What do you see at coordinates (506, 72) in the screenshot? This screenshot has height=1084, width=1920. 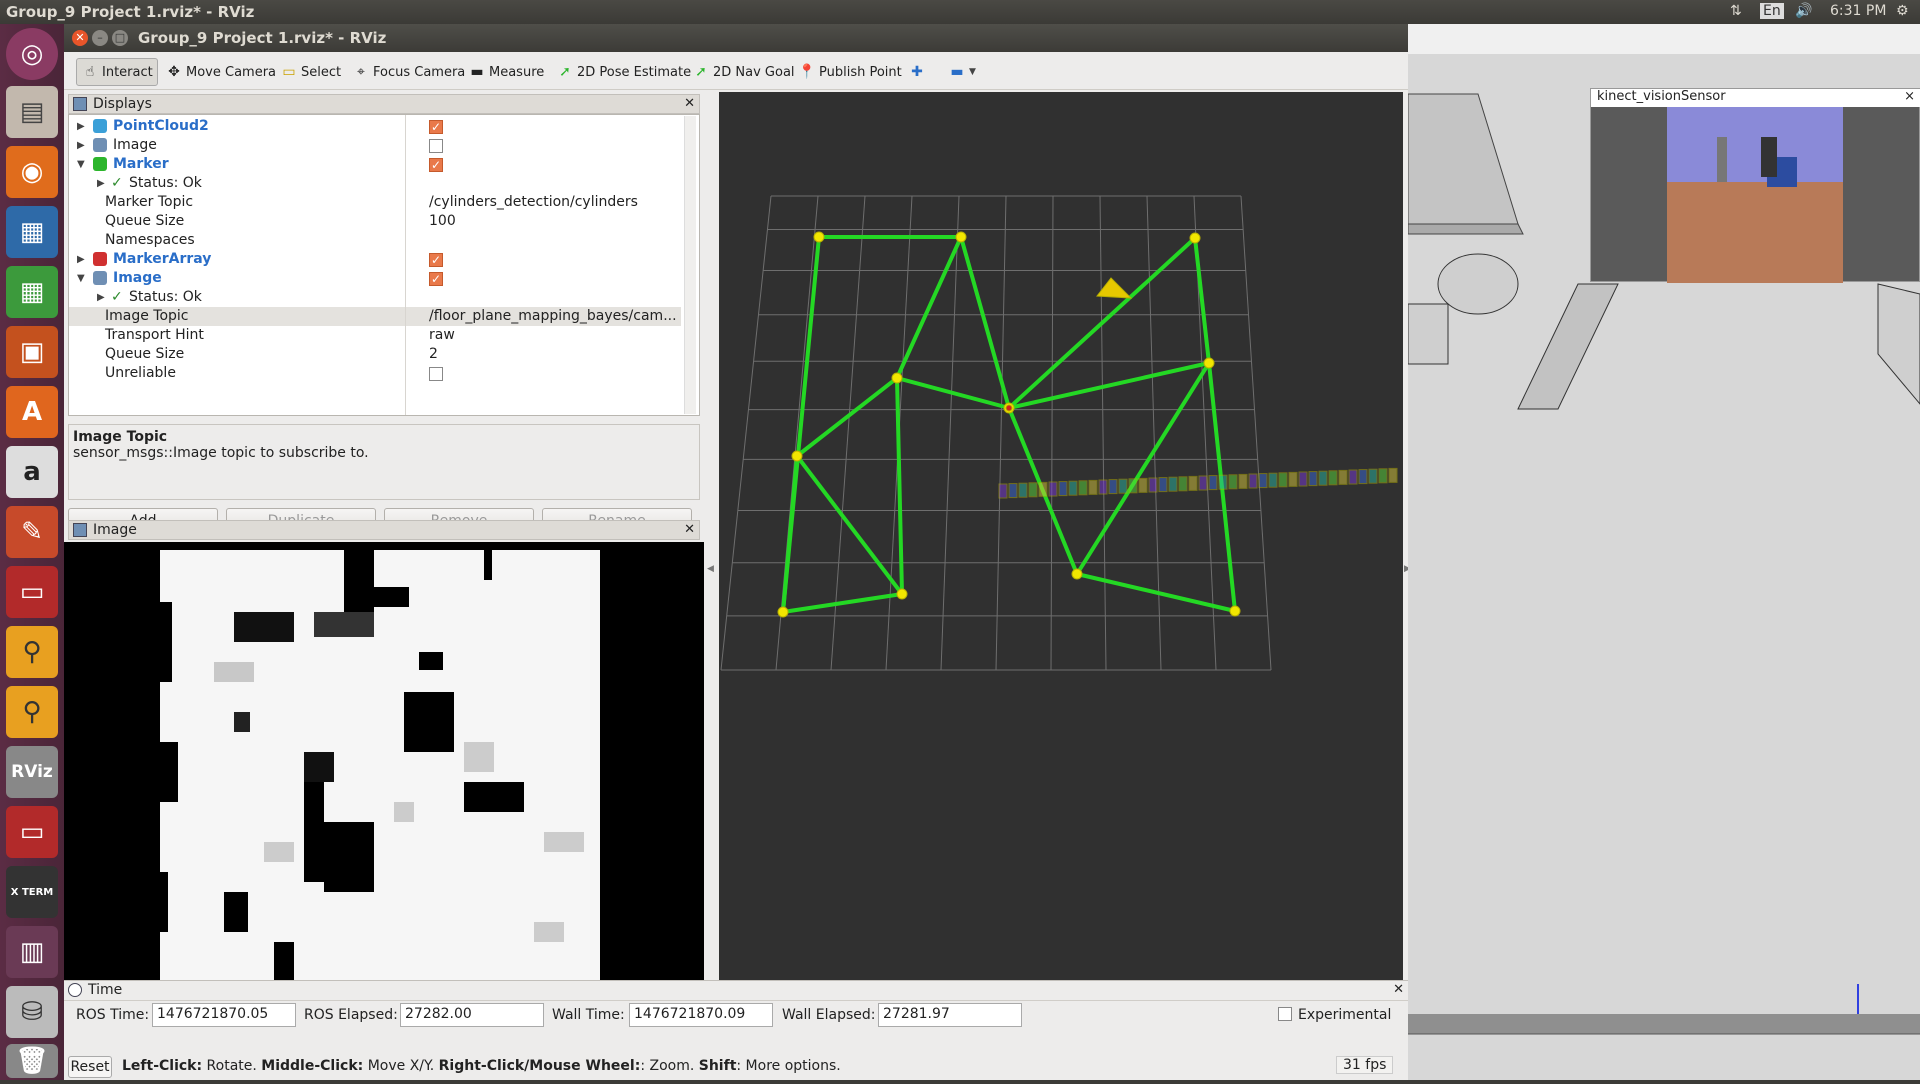 I see `measure-tool-button: ▬ Measure` at bounding box center [506, 72].